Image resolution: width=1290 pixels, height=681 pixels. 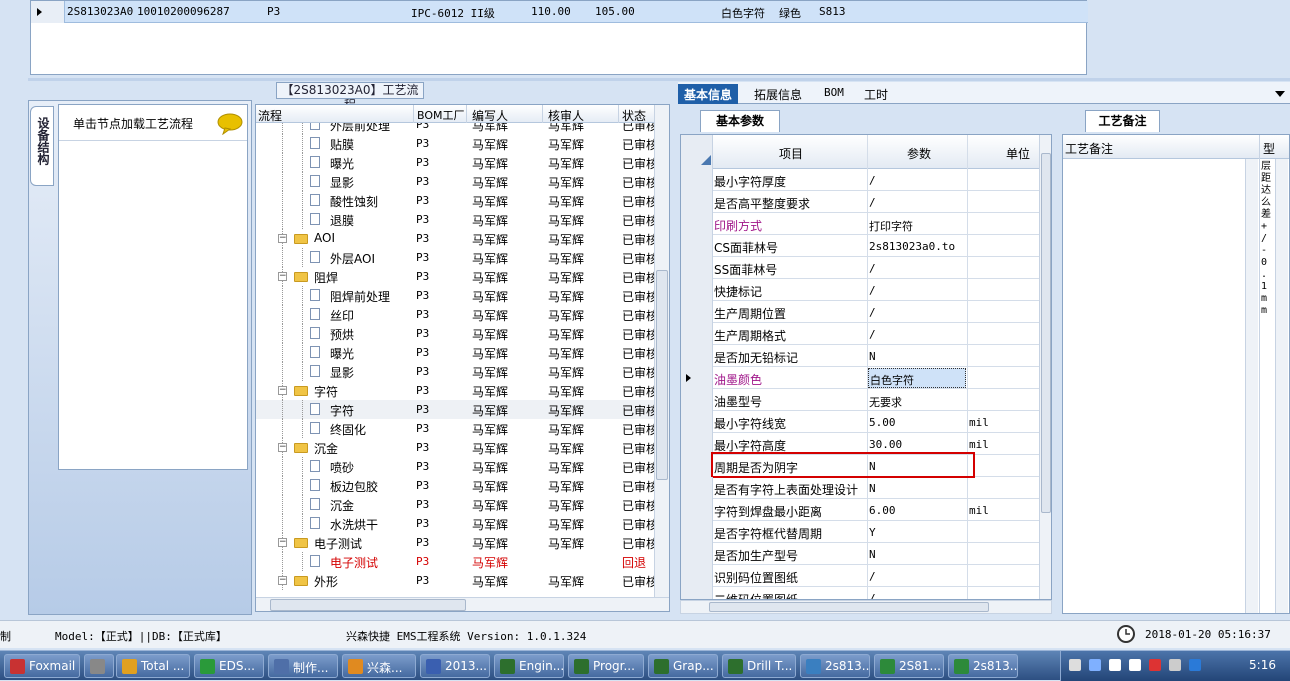 I want to click on tree-row: 酸性蚀刻 P3 马军辉 马军辉 已审核, so click(x=456, y=200).